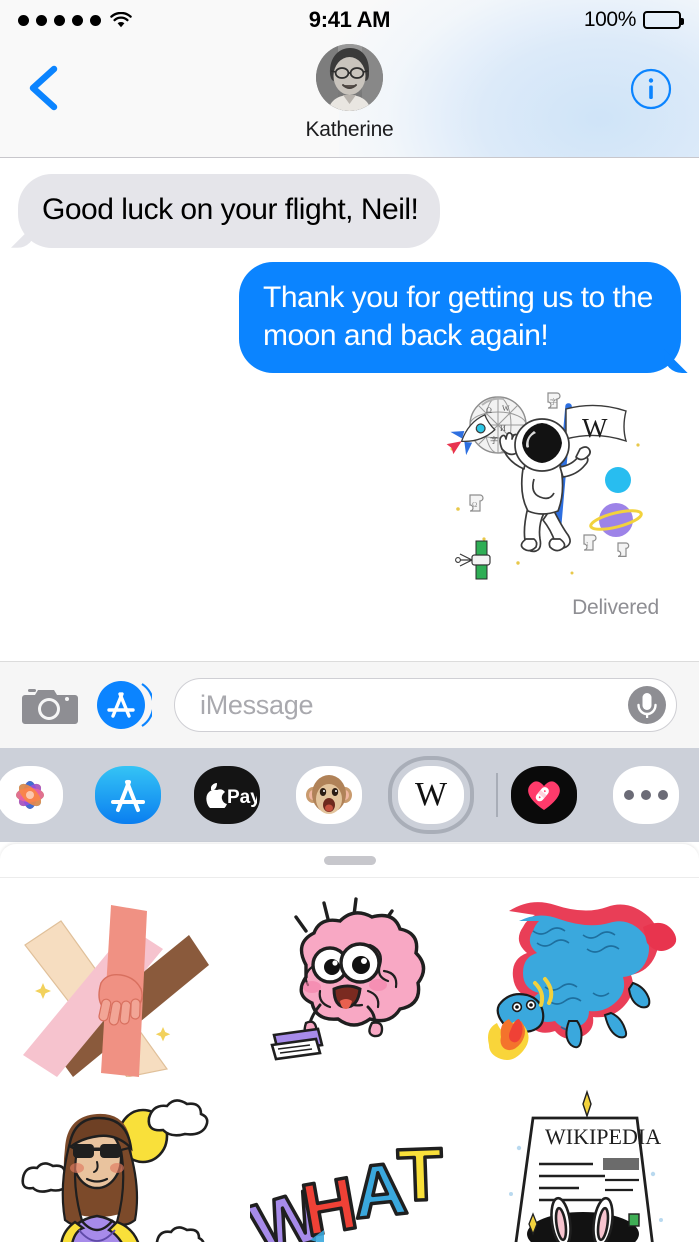 This screenshot has width=699, height=1242. Describe the element at coordinates (50, 705) in the screenshot. I see `camera-icon` at that location.